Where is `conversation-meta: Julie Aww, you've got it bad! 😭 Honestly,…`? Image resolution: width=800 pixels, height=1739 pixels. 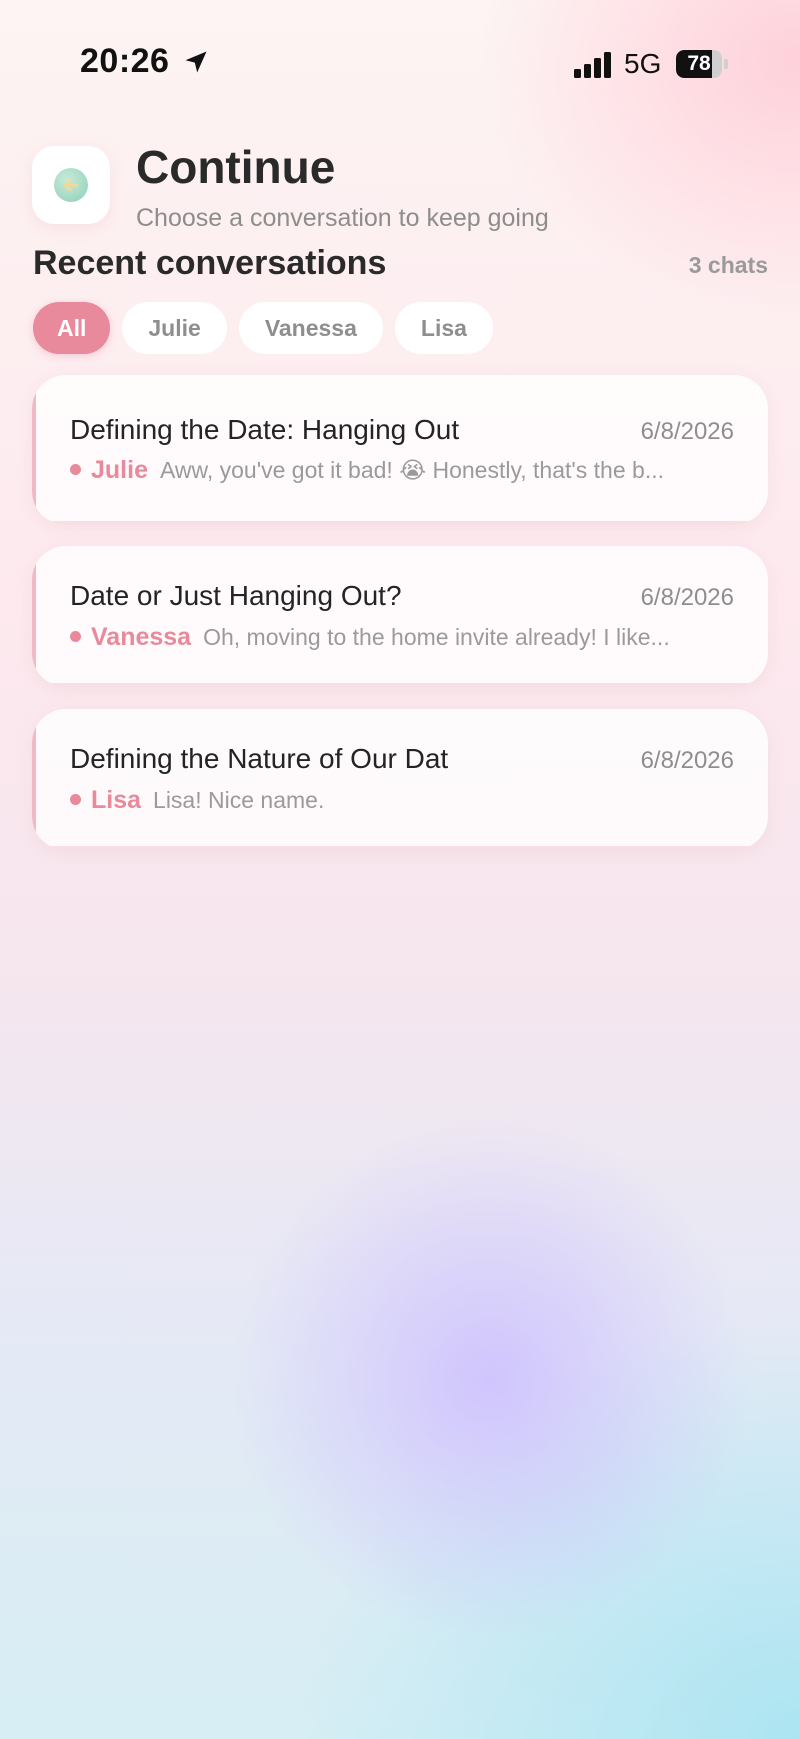 conversation-meta: Julie Aww, you've got it bad! 😭 Honestly,… is located at coordinates (402, 470).